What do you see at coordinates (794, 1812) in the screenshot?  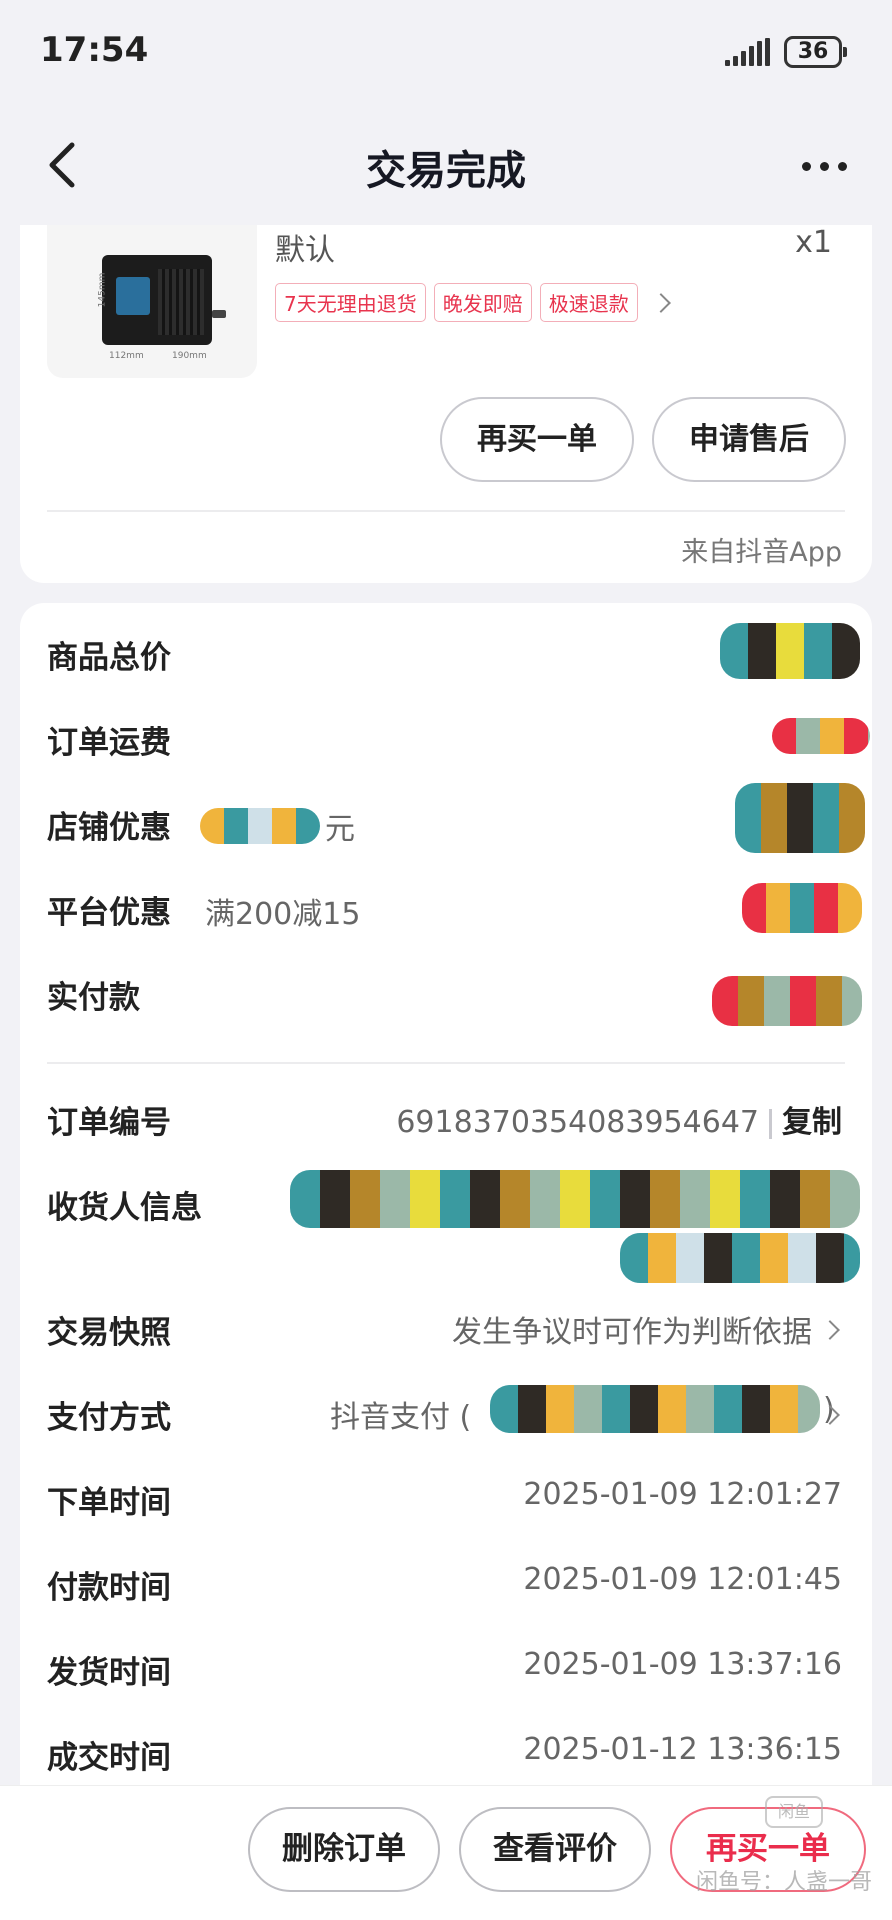 I see `watermark-logo: 闲鱼` at bounding box center [794, 1812].